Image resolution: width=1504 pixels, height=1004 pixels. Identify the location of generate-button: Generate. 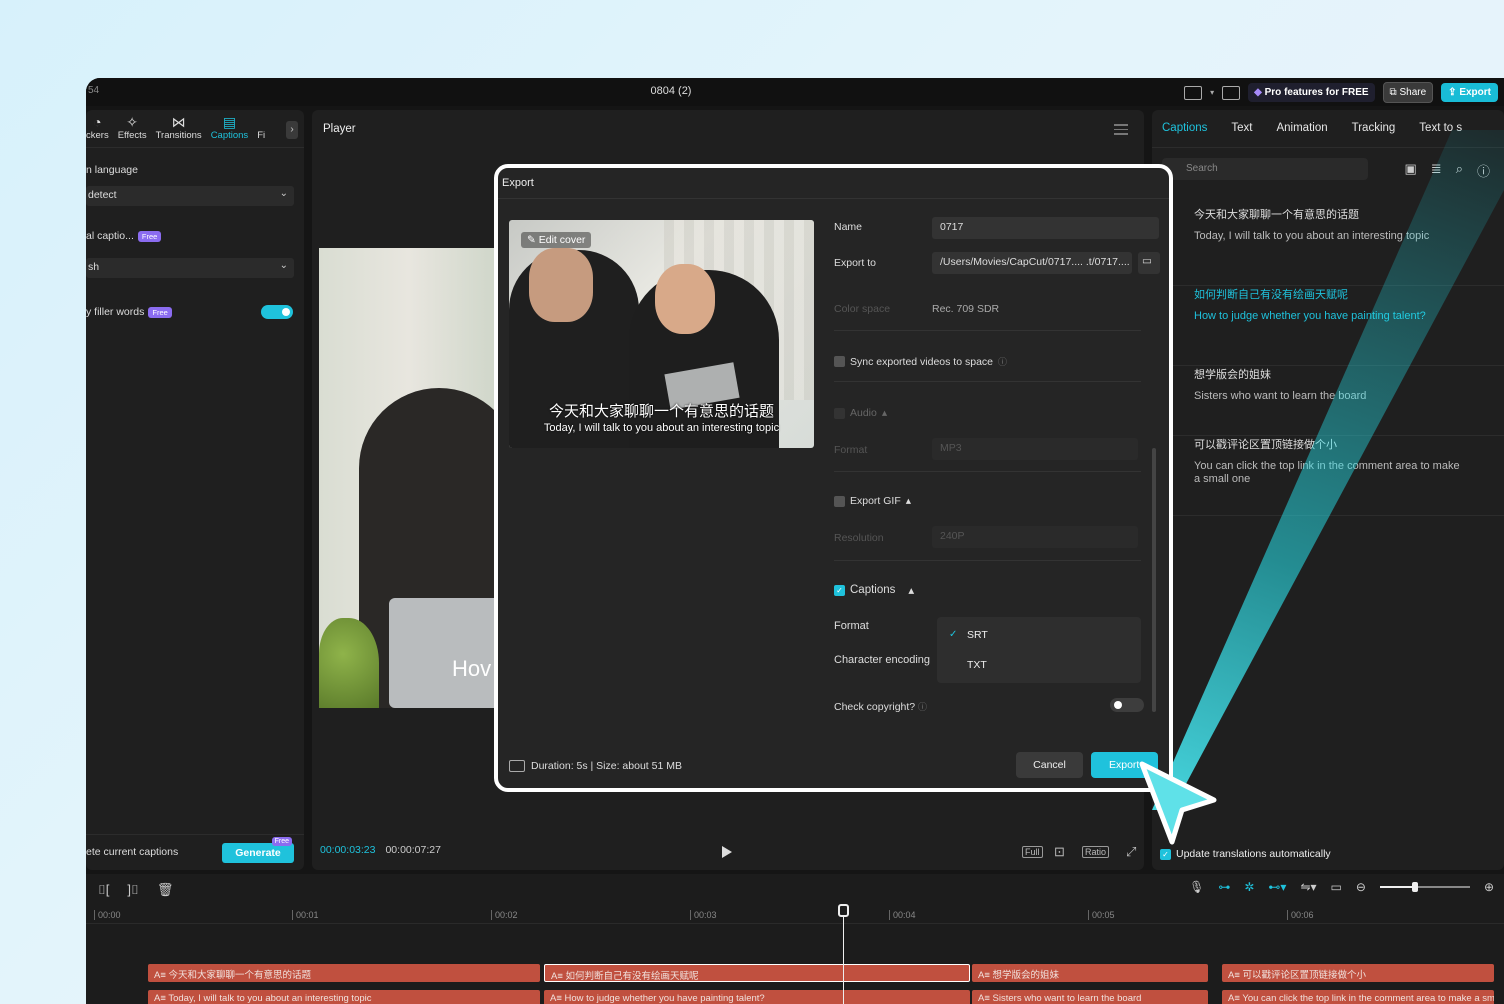
(258, 853).